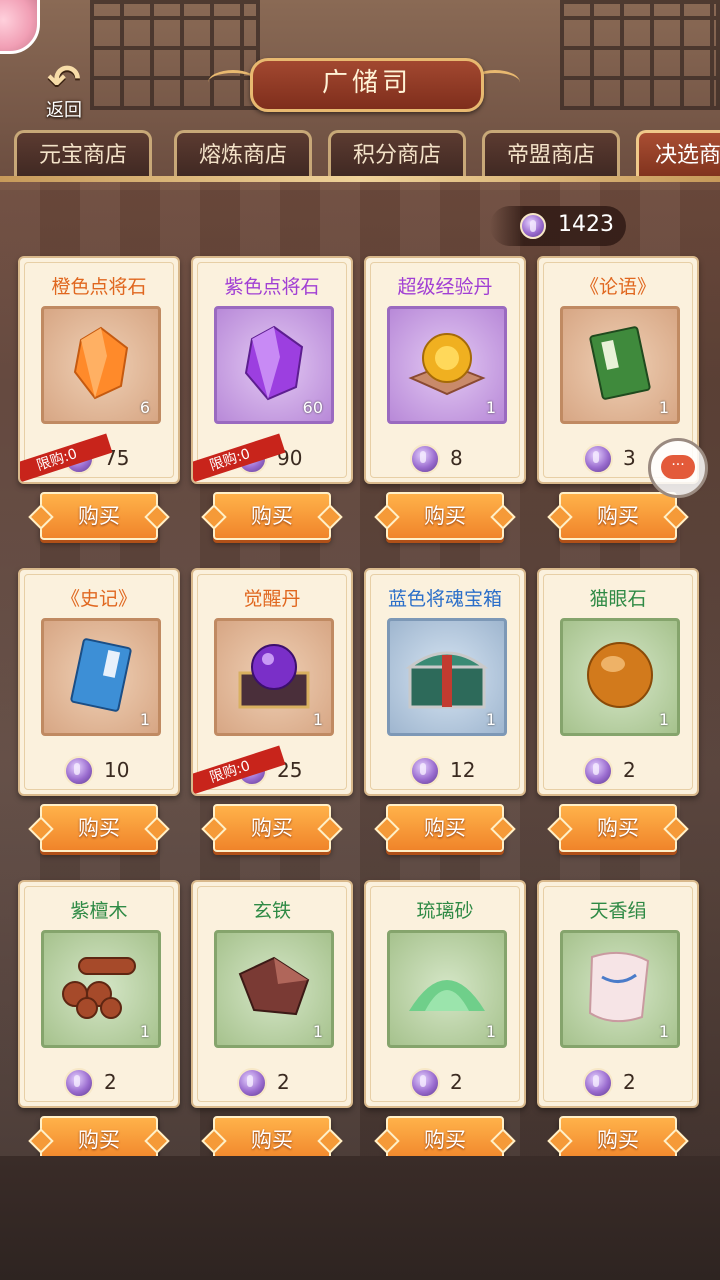 This screenshot has height=1280, width=720. Describe the element at coordinates (360, 1218) in the screenshot. I see `bottom-shade` at that location.